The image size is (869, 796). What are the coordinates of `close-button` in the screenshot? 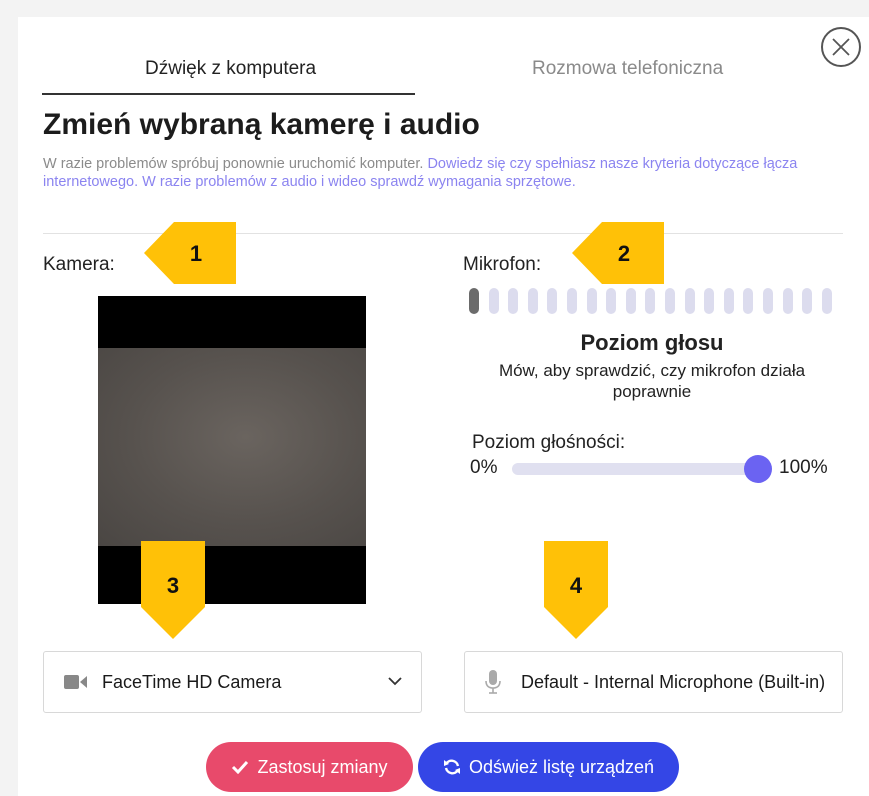 It's located at (841, 47).